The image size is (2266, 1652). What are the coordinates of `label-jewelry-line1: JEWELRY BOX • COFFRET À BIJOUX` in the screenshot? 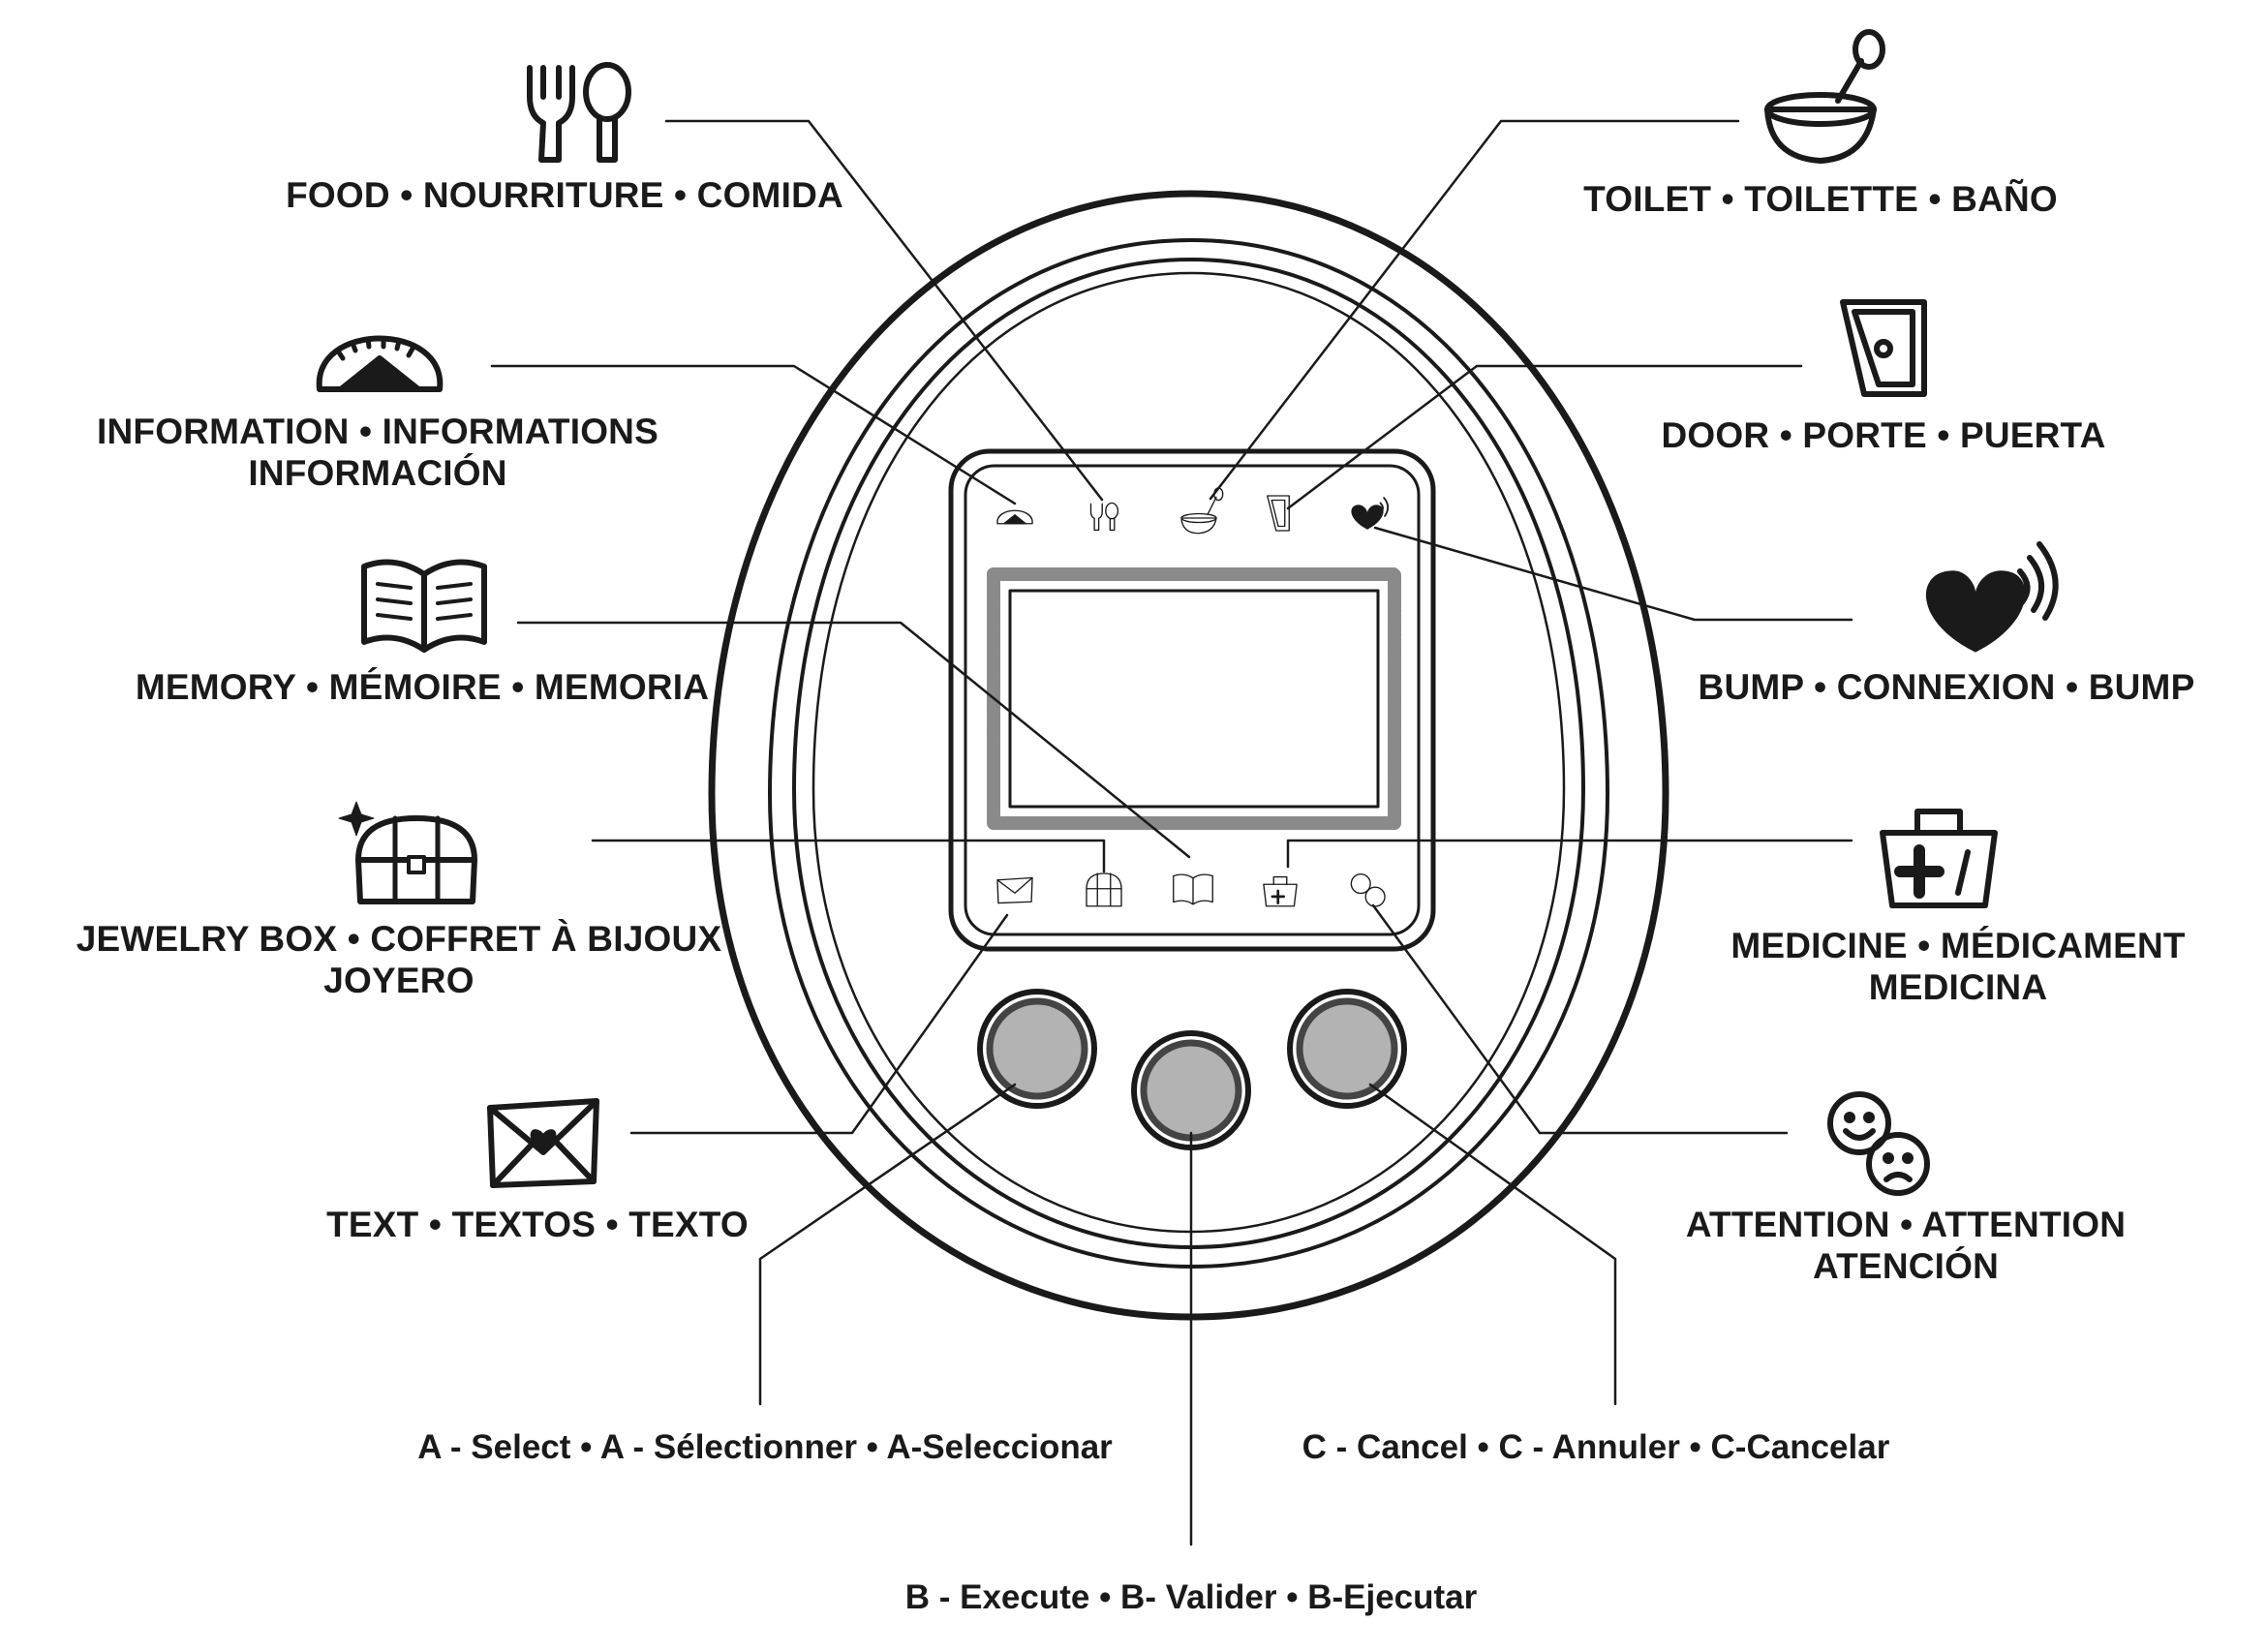 It's located at (399, 939).